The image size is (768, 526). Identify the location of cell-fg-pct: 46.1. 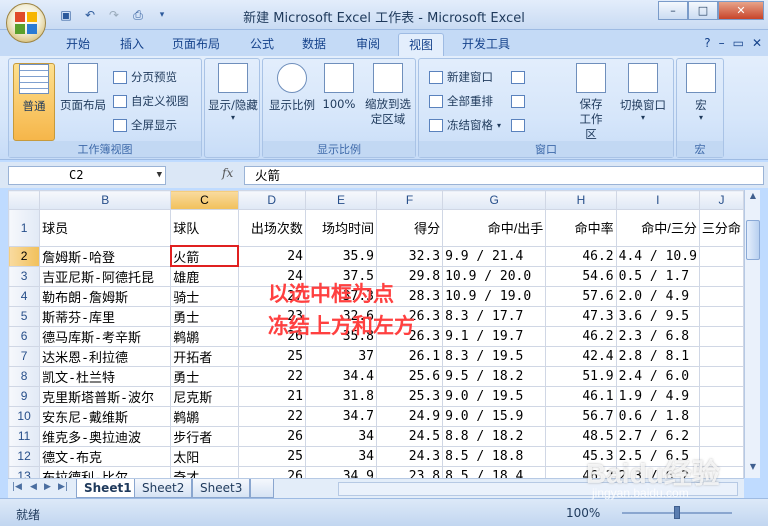
(581, 396).